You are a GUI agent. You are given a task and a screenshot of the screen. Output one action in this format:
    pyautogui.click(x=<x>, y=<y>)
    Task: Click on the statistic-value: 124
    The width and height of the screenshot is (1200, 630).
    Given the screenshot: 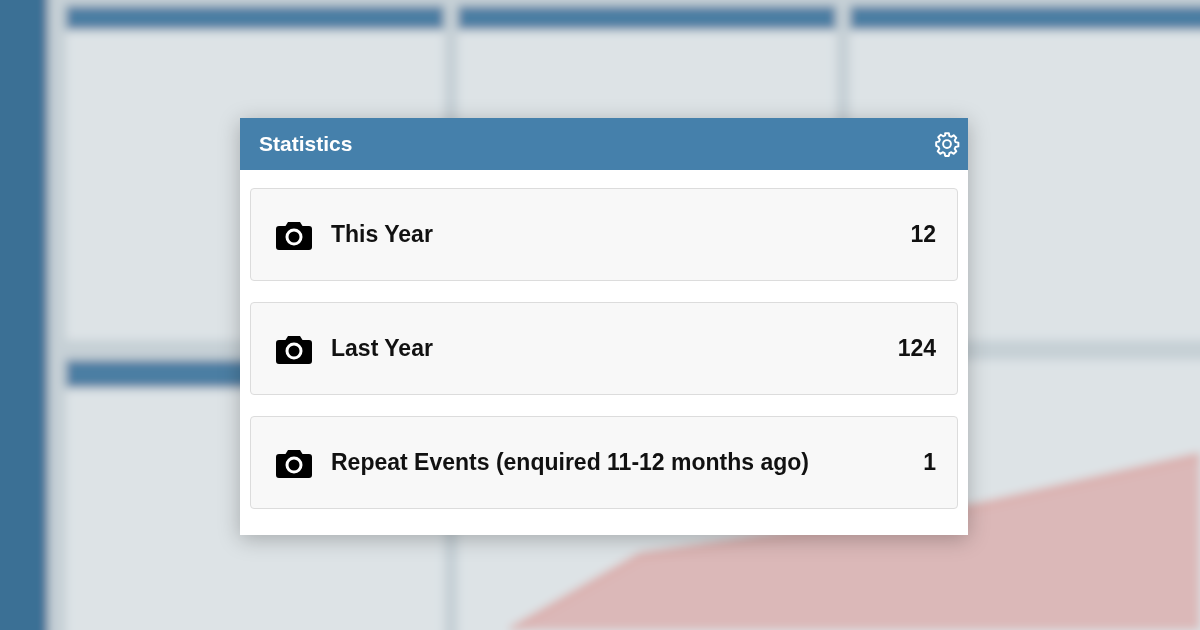 What is the action you would take?
    pyautogui.click(x=916, y=348)
    